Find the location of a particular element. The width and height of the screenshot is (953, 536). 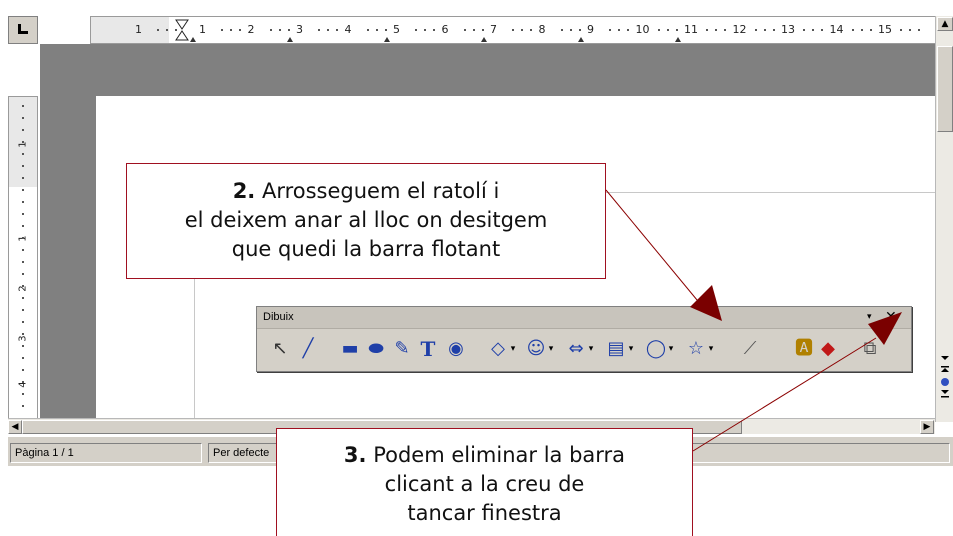

callout-text: clicant a la creu de is located at coordinates (484, 484).